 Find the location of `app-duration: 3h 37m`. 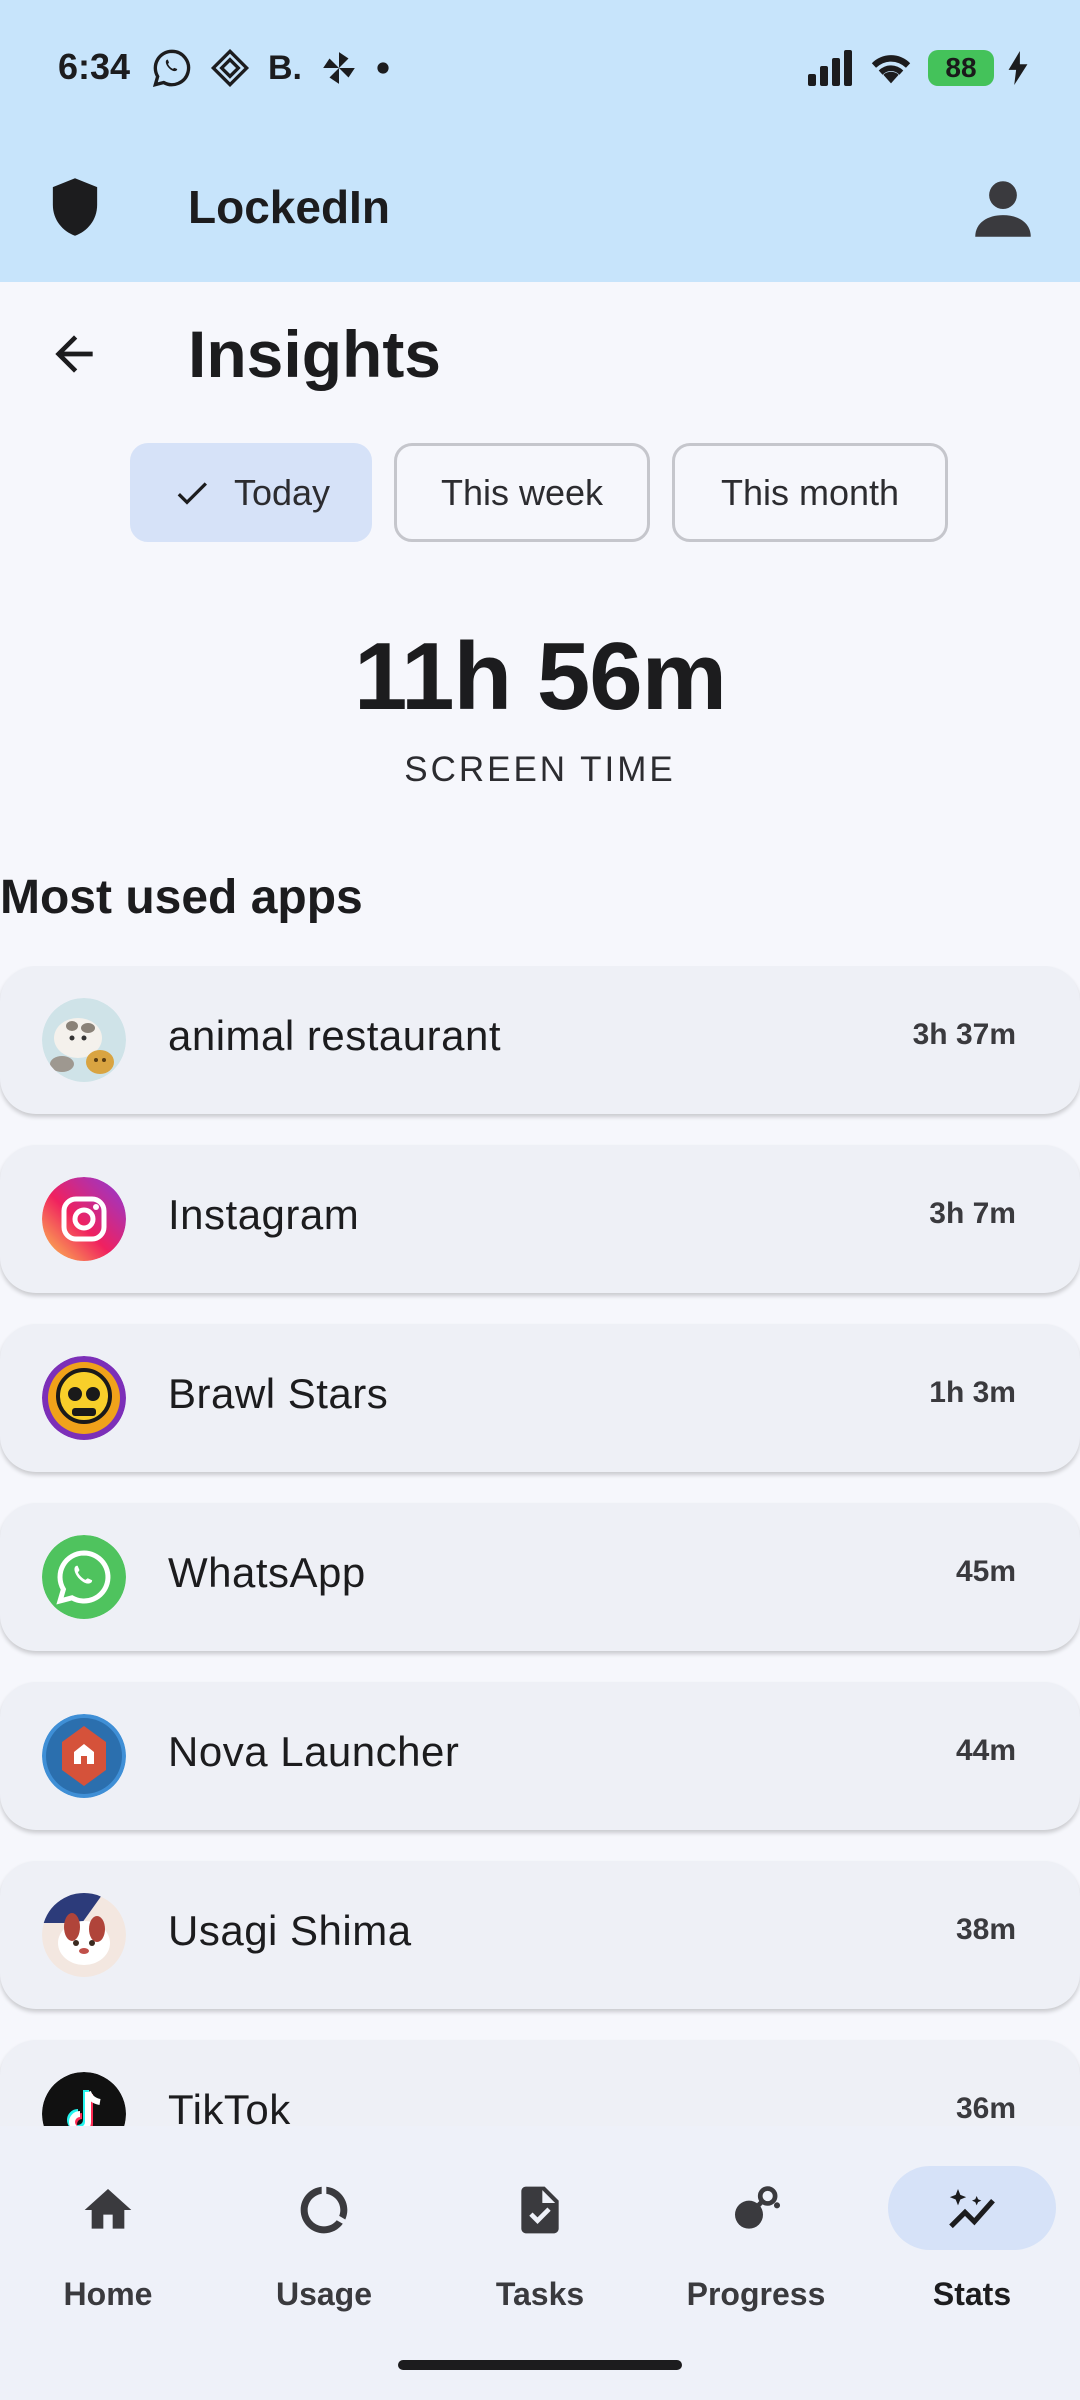

app-duration: 3h 37m is located at coordinates (964, 1034).